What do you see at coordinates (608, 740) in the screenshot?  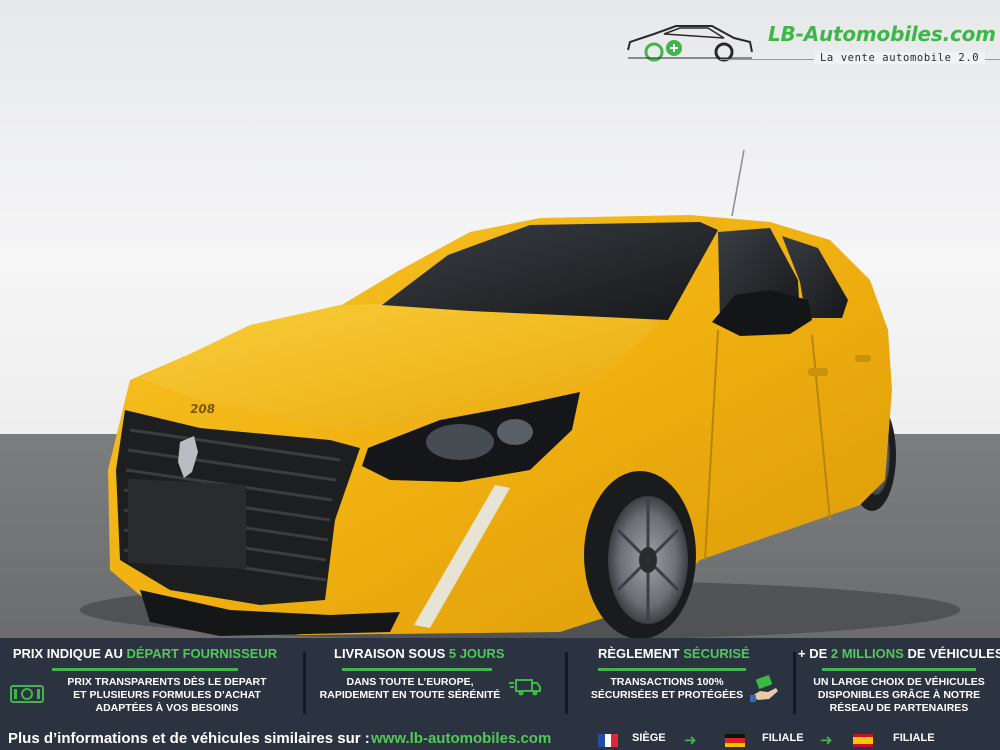 I see `france-flag-icon` at bounding box center [608, 740].